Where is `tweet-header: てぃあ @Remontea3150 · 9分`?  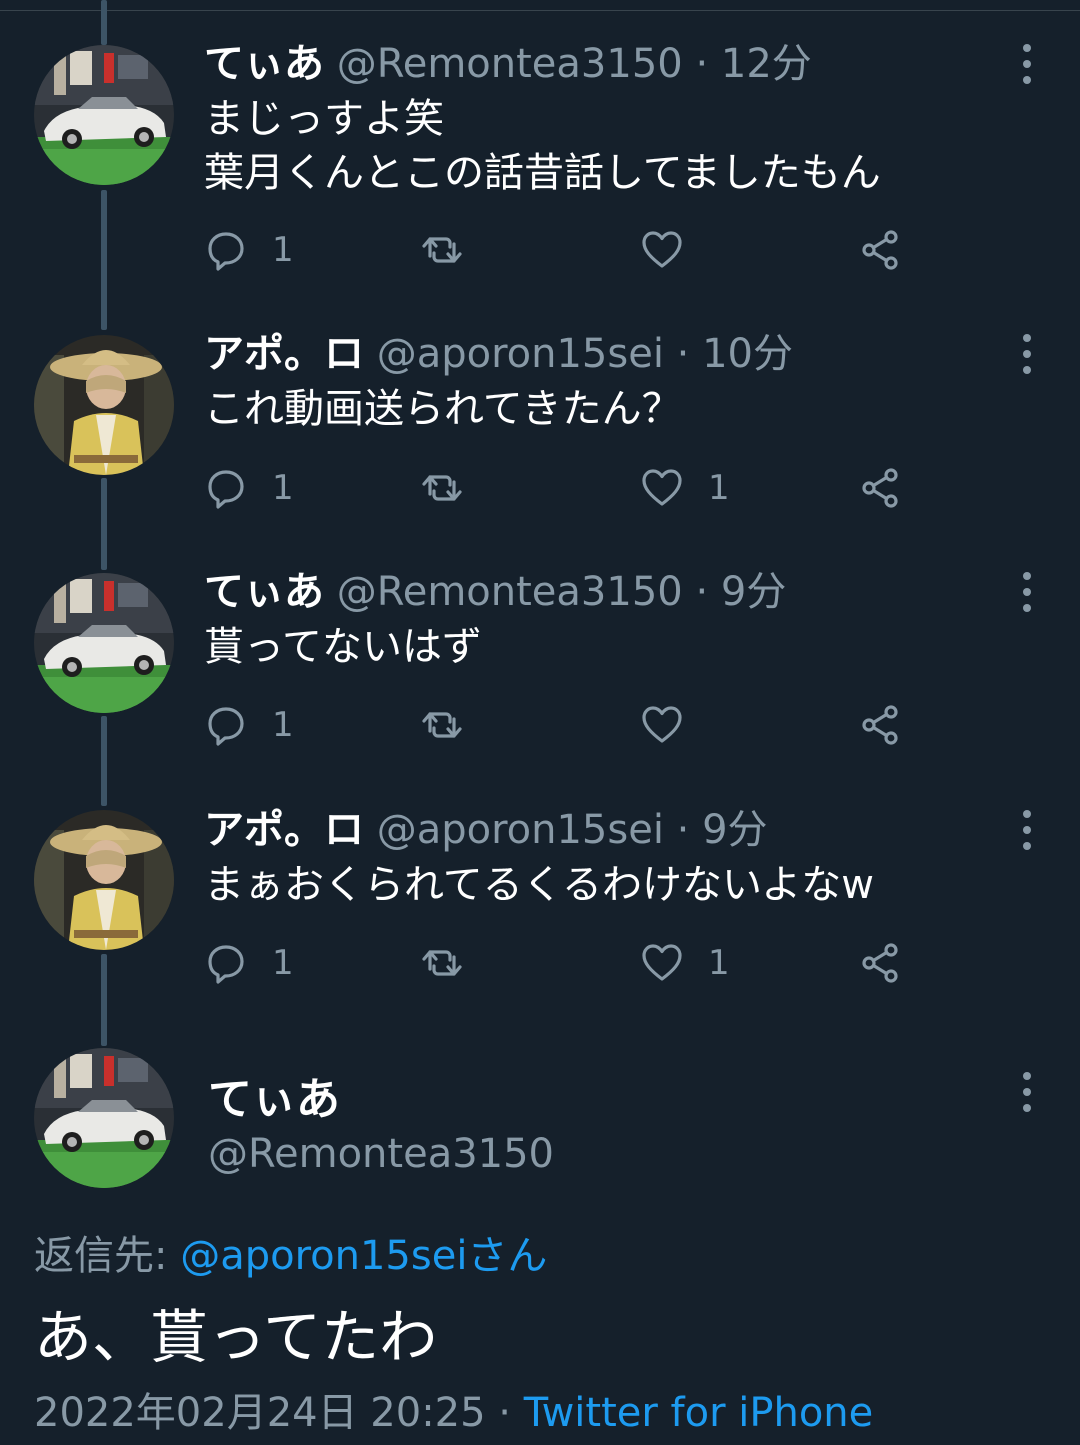 tweet-header: てぃあ @Remontea3150 · 9分 is located at coordinates (495, 592).